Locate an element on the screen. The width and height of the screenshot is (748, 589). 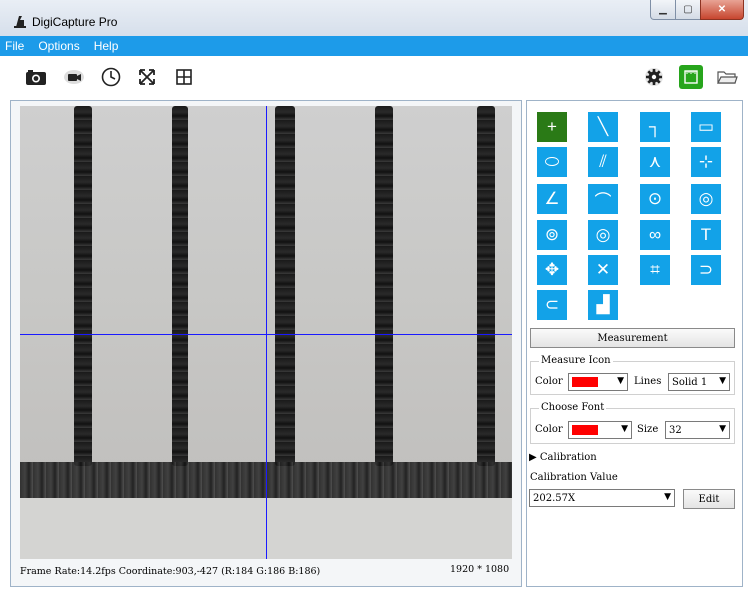
menu-file: File is located at coordinates (14, 46).